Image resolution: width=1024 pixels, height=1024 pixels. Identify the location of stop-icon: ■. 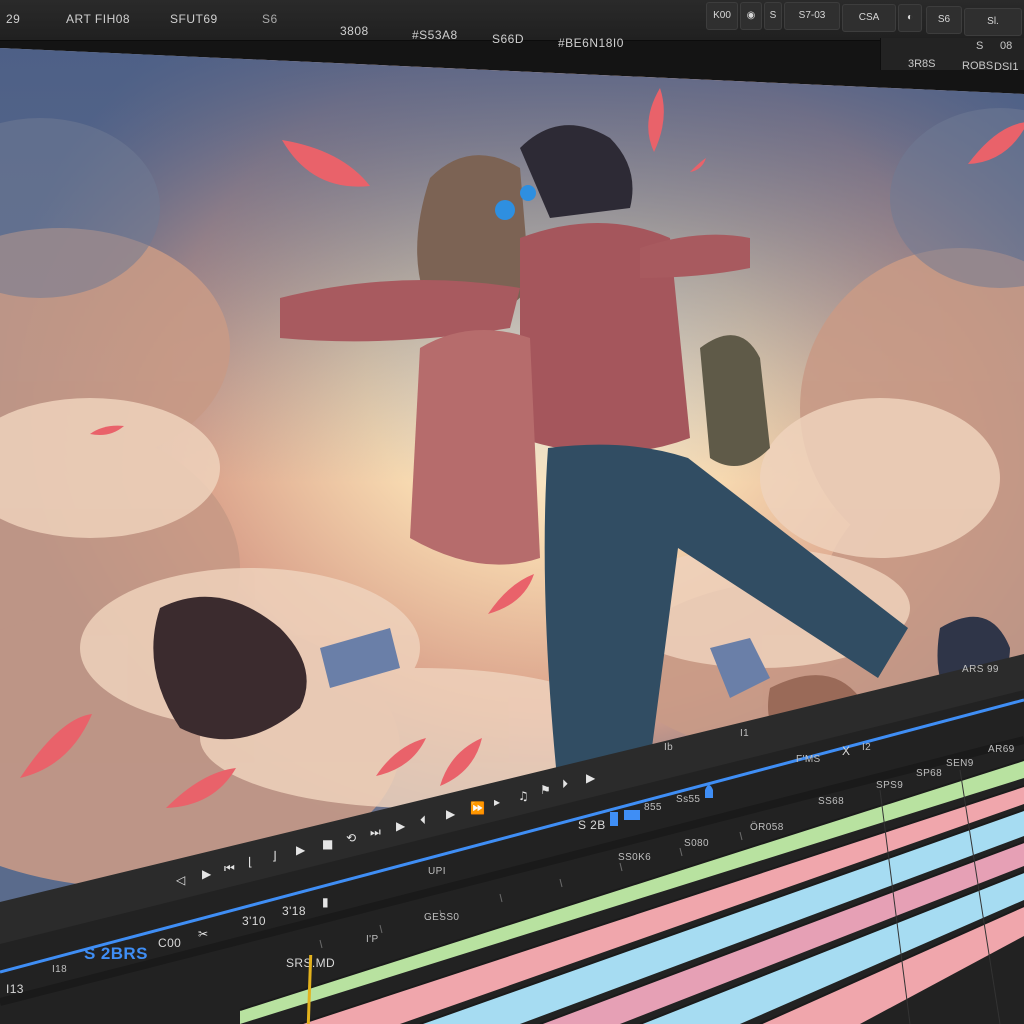
(327, 844).